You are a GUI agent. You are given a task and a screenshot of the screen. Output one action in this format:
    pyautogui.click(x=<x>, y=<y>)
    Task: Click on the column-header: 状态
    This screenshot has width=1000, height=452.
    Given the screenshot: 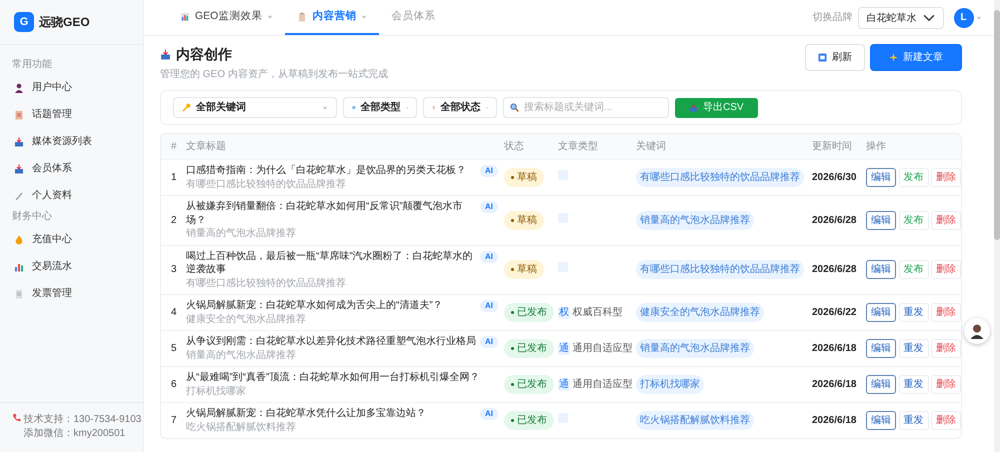 What is the action you would take?
    pyautogui.click(x=528, y=147)
    